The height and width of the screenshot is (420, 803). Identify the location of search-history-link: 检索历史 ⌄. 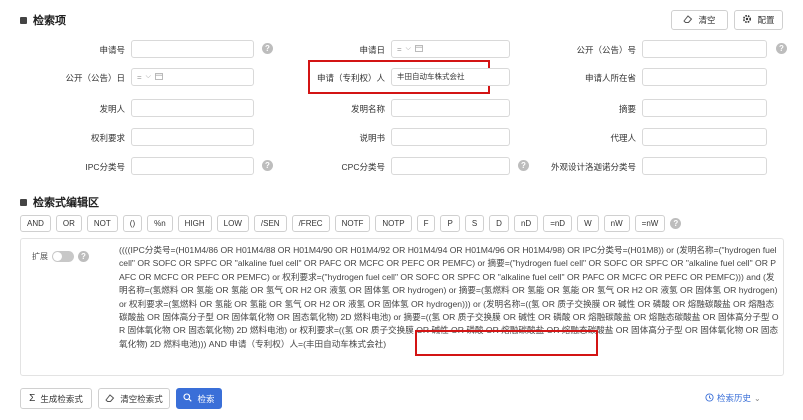
(733, 398).